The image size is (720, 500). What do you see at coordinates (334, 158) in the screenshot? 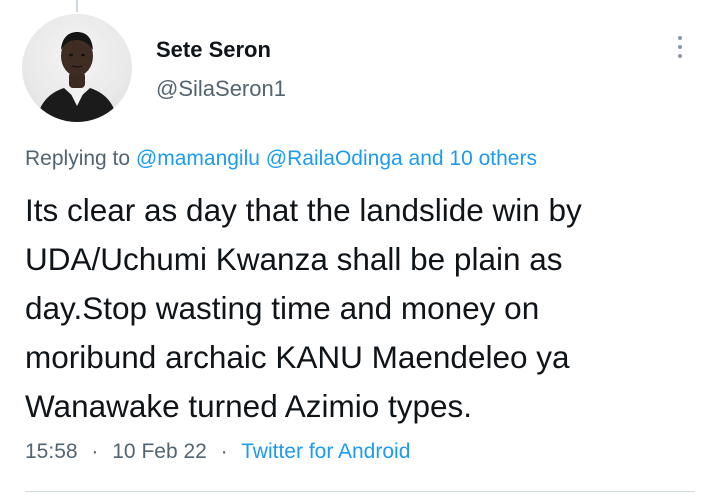
I see `mention-link-railaodinga: @RailaOdinga` at bounding box center [334, 158].